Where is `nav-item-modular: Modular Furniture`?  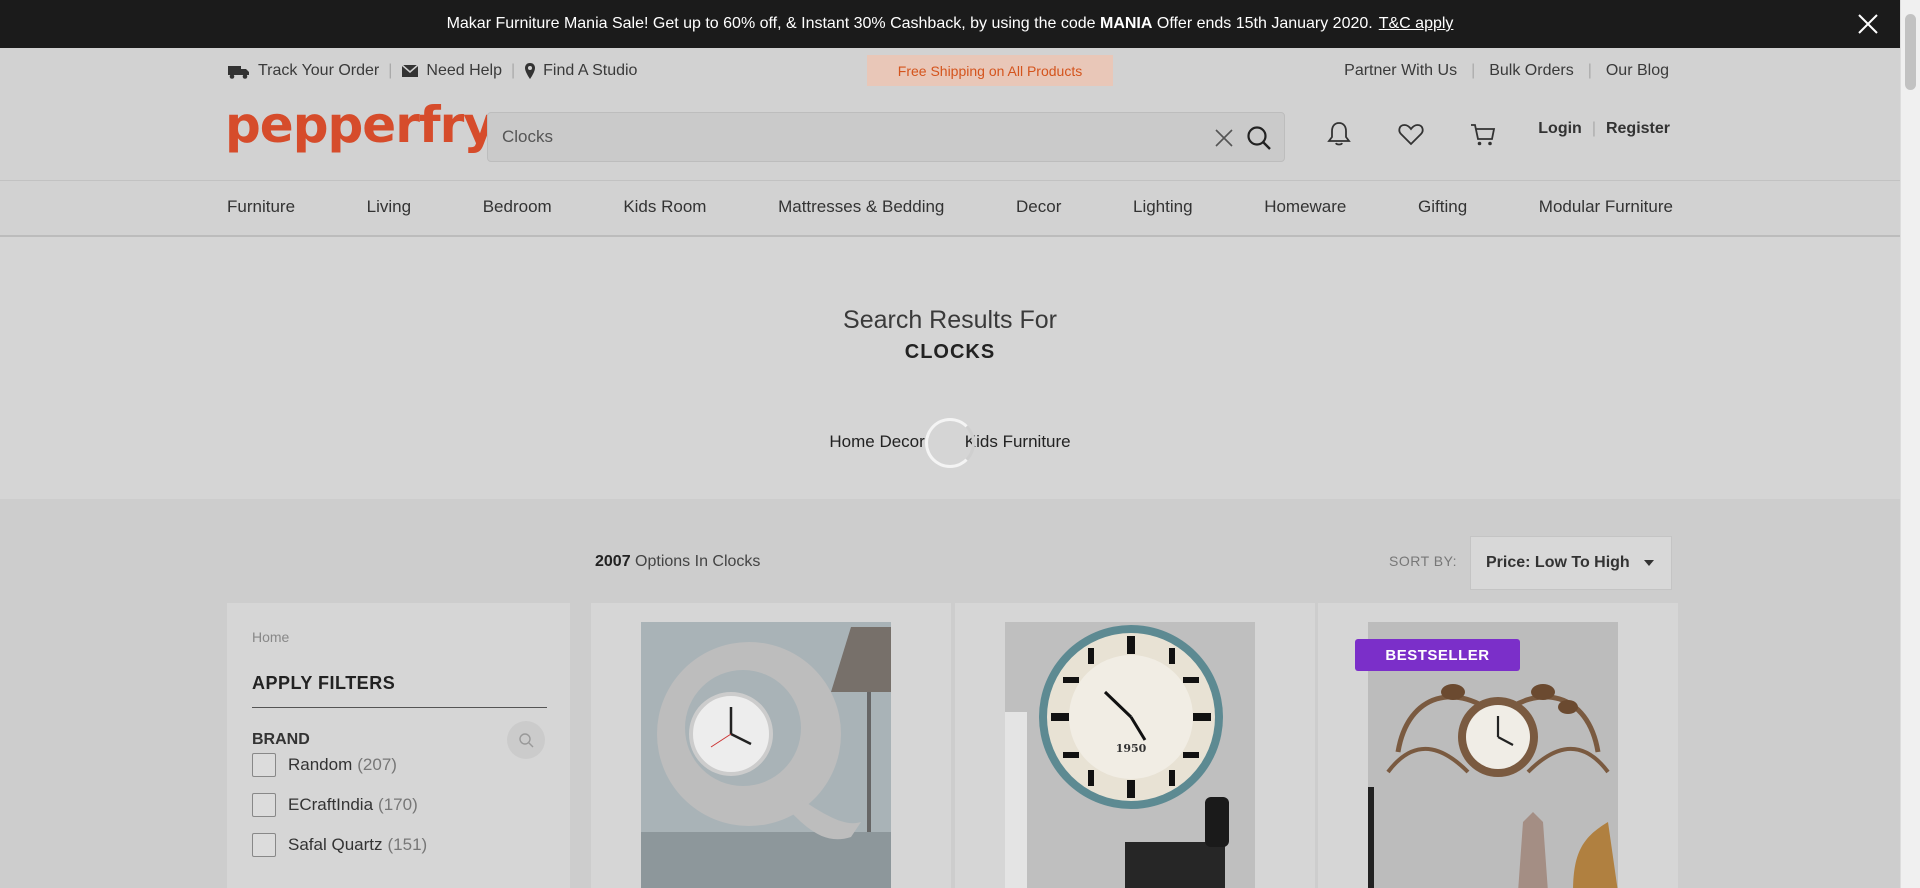
nav-item-modular: Modular Furniture is located at coordinates (1606, 207).